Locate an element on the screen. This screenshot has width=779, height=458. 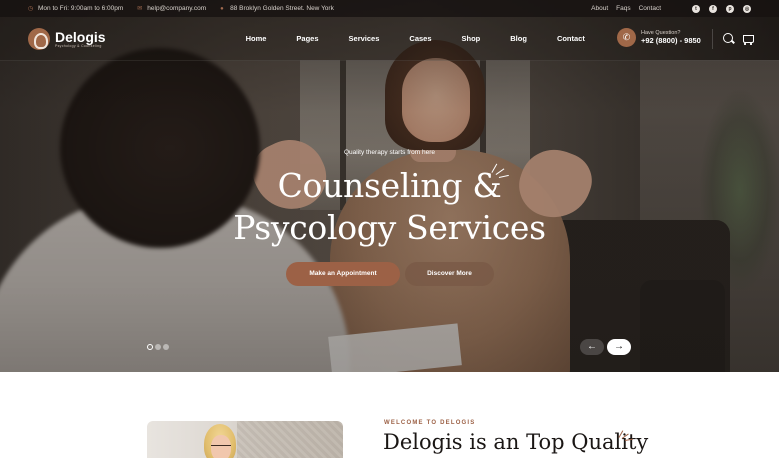
phone-contact: ✆ Have Question? +92 (8800) - 9850 is located at coordinates (659, 37).